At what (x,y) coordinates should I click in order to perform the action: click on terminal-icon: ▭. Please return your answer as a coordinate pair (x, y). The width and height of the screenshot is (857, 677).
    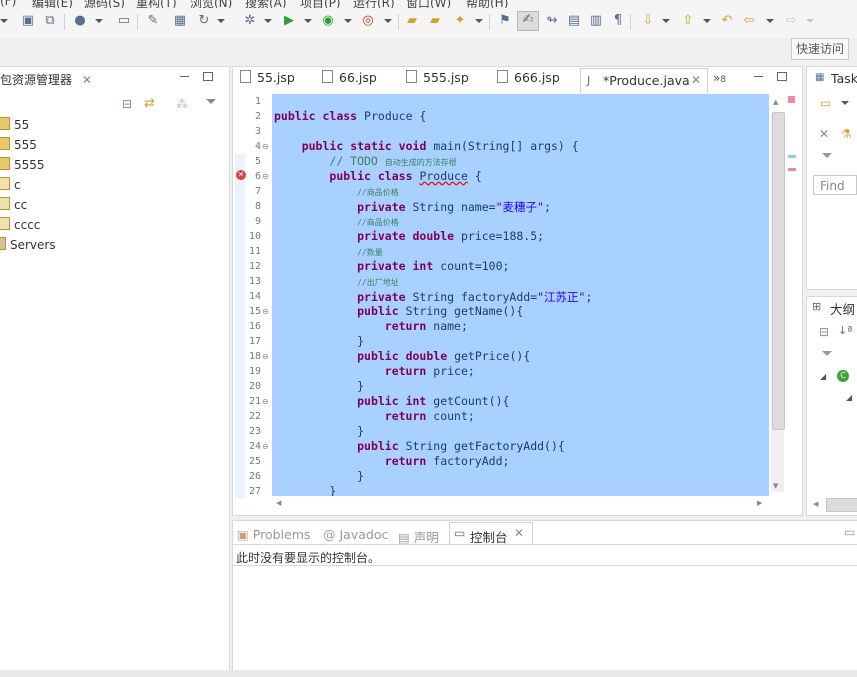
    Looking at the image, I should click on (124, 21).